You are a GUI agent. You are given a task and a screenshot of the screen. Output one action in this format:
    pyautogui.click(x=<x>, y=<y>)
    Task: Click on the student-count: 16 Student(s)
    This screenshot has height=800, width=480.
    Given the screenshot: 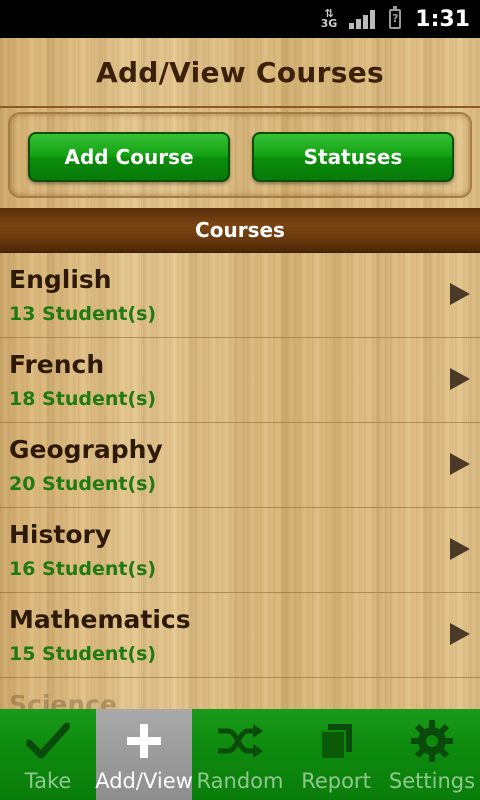 What is the action you would take?
    pyautogui.click(x=83, y=569)
    